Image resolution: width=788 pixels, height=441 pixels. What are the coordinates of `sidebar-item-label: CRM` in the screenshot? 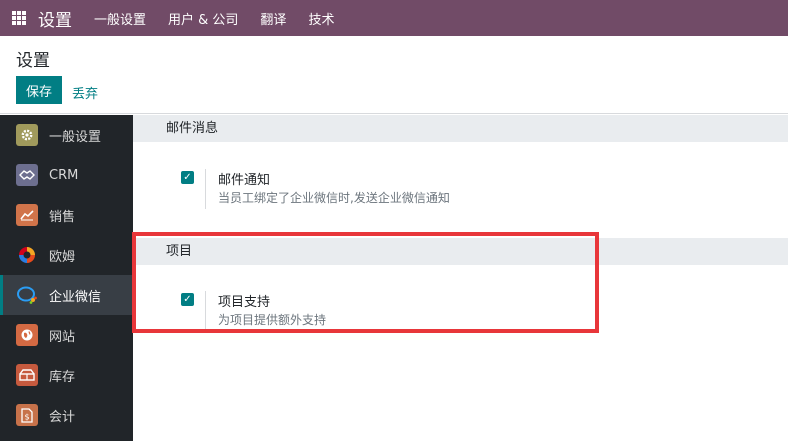 It's located at (64, 175).